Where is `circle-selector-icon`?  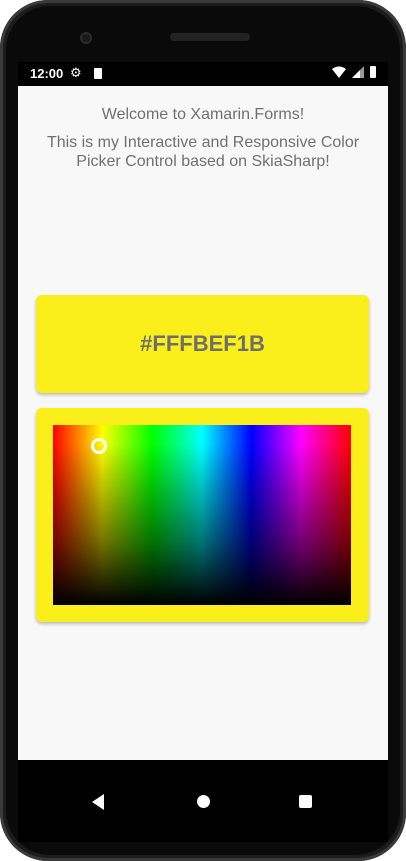
circle-selector-icon is located at coordinates (99, 446).